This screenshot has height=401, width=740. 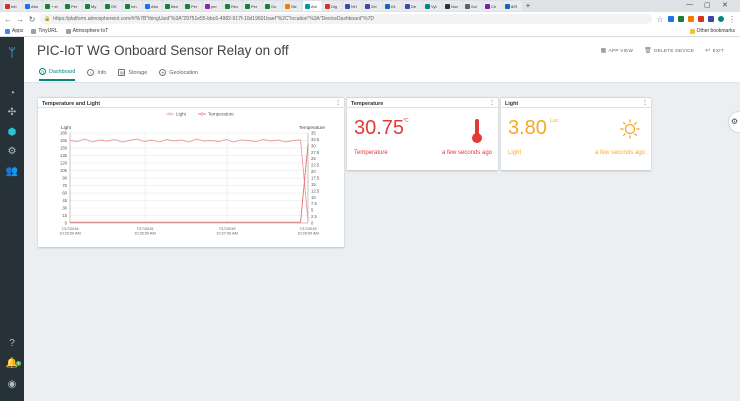 What do you see at coordinates (707, 5) in the screenshot?
I see `maximize-button: ▢` at bounding box center [707, 5].